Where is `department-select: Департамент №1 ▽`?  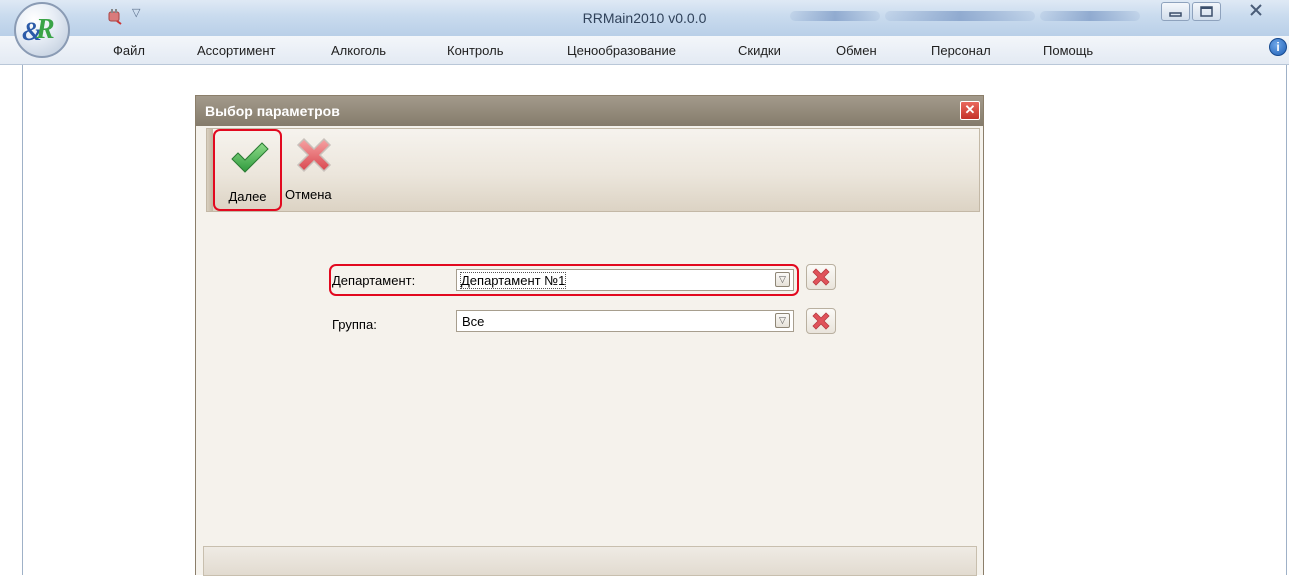
department-select: Департамент №1 ▽ is located at coordinates (625, 280).